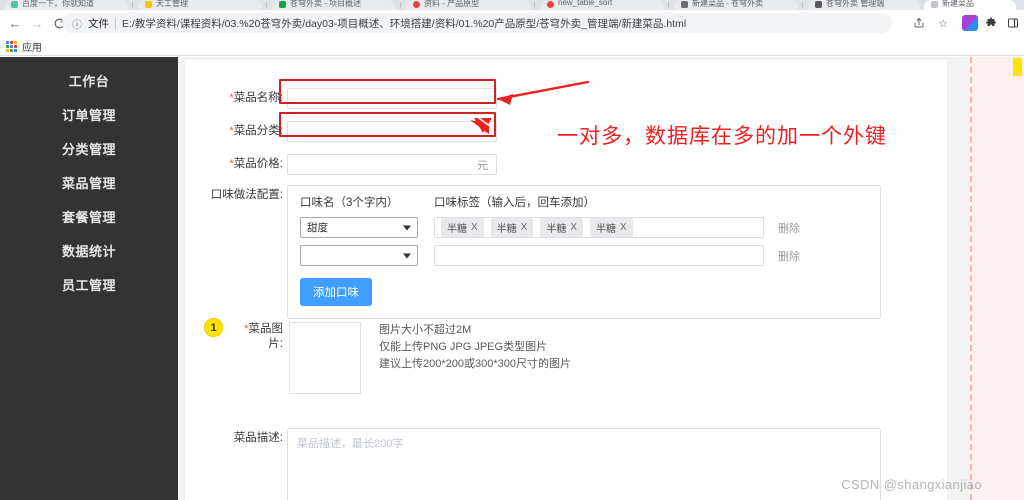 This screenshot has width=1024, height=500. Describe the element at coordinates (512, 46) in the screenshot. I see `bookmarks-bar: 应用` at that location.